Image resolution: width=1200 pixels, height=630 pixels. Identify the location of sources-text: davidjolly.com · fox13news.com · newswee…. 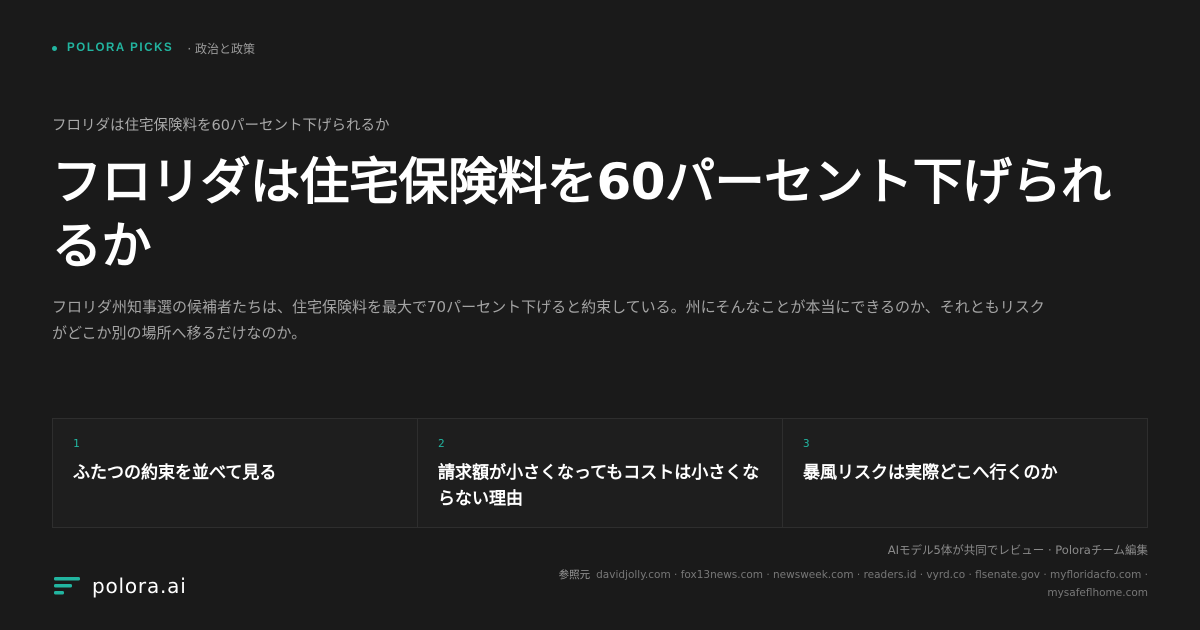
(872, 584).